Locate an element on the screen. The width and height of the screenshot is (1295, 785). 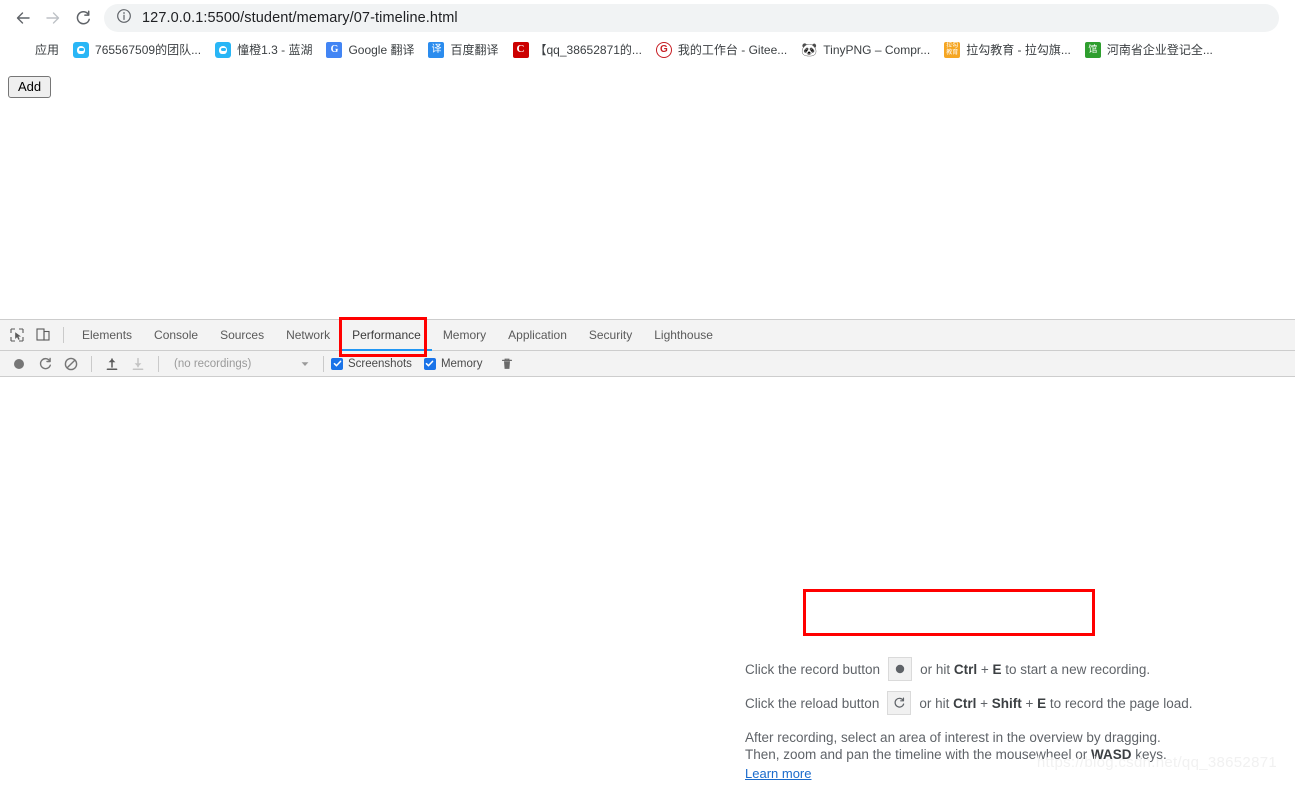
inspect-element-icon is located at coordinates (17, 335).